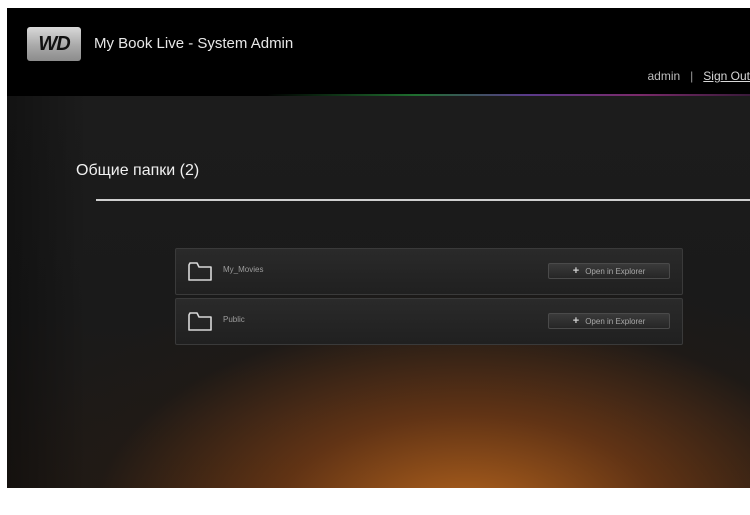 The height and width of the screenshot is (515, 750). Describe the element at coordinates (726, 76) in the screenshot. I see `sign-out-link: Sign Out` at that location.